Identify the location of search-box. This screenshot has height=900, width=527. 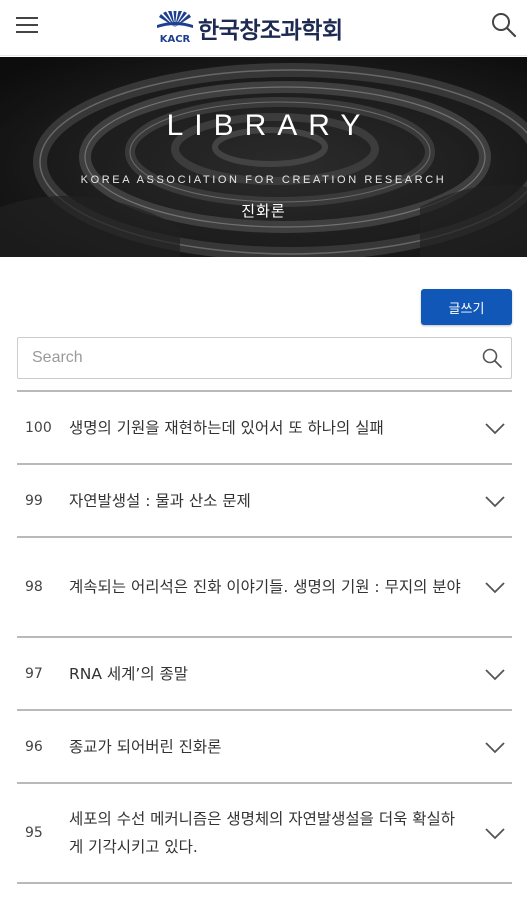
(264, 358).